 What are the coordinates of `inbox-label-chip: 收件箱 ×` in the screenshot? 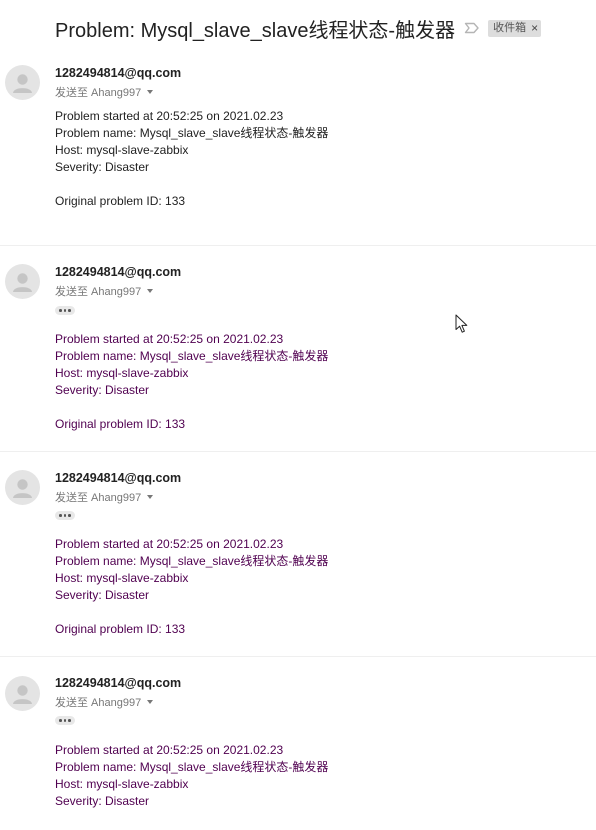 It's located at (515, 28).